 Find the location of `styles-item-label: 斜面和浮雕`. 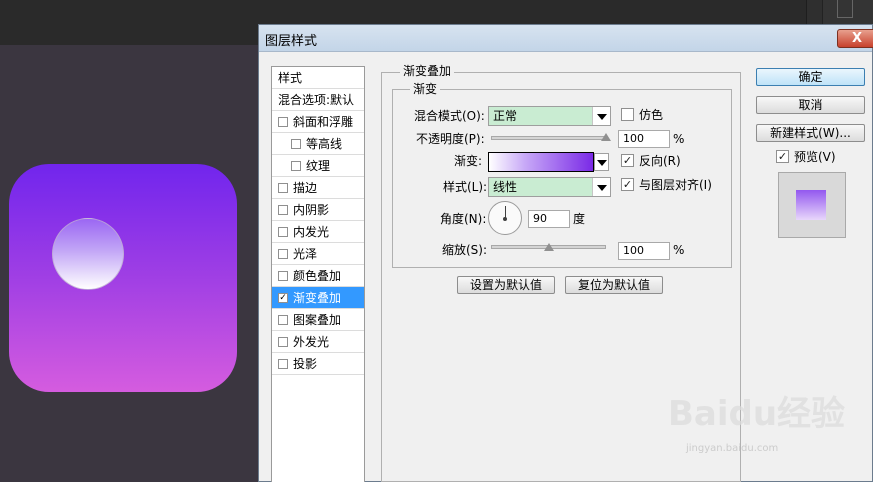

styles-item-label: 斜面和浮雕 is located at coordinates (323, 122).